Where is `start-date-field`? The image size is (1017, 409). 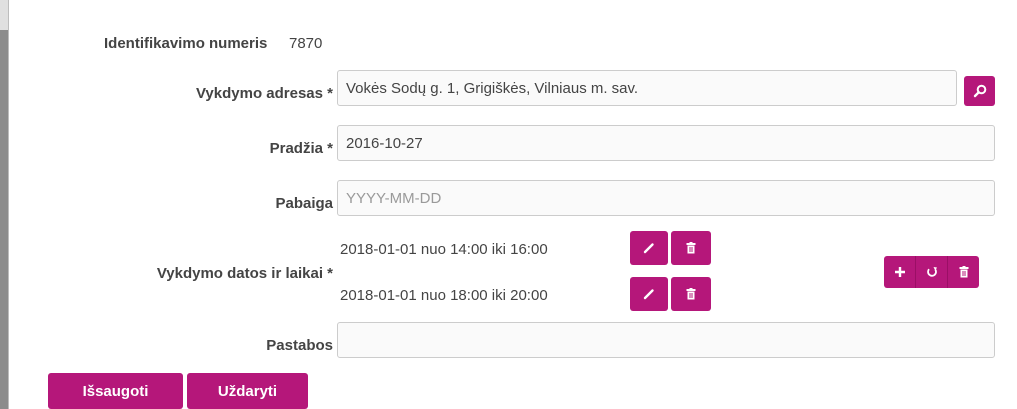 start-date-field is located at coordinates (666, 143).